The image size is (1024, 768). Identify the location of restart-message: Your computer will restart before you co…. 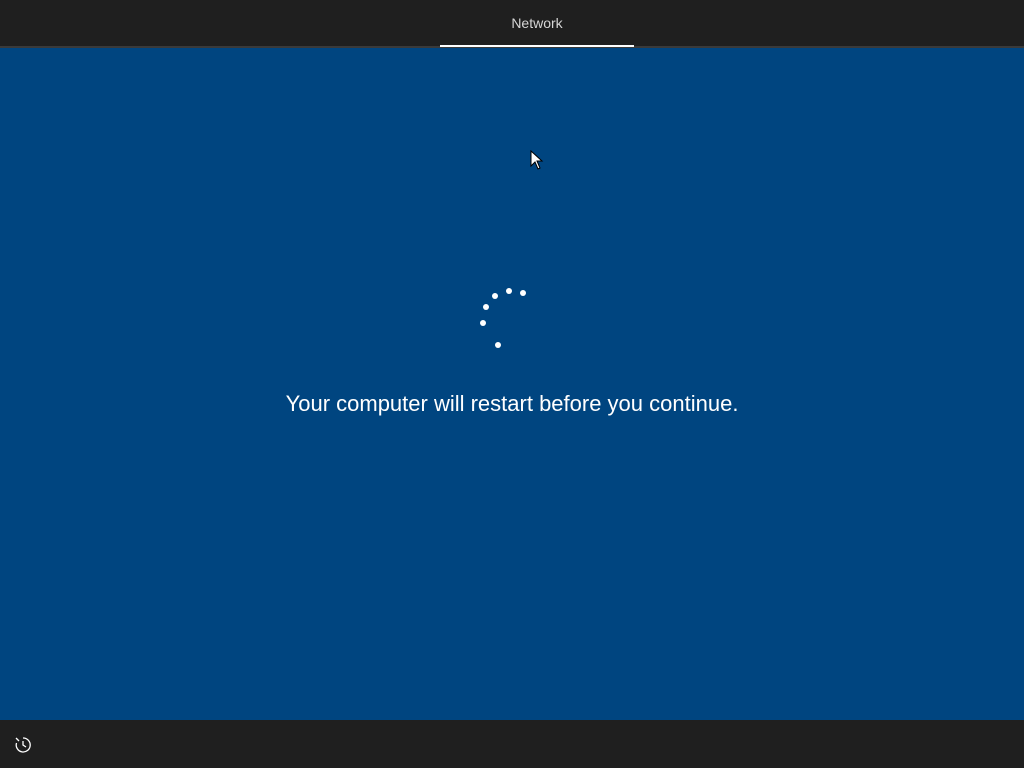
(512, 403).